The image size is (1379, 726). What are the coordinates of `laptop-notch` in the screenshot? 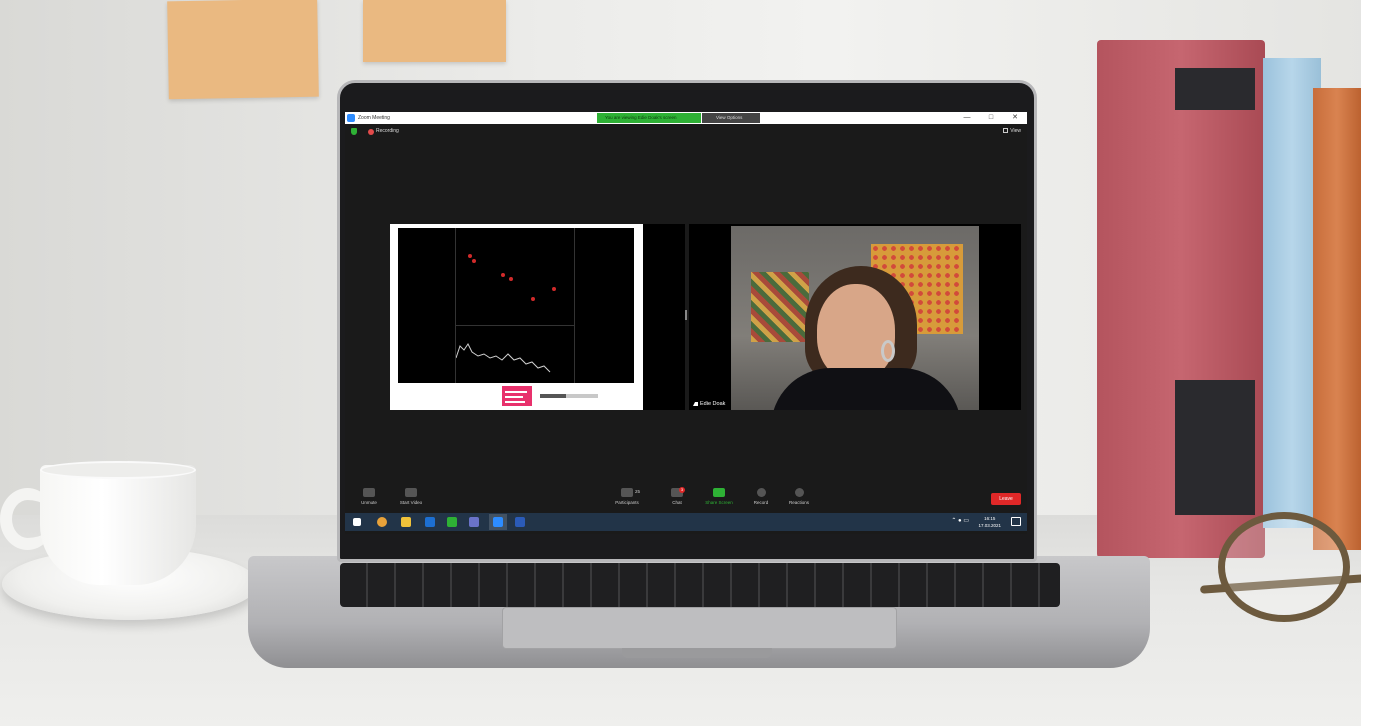 It's located at (697, 653).